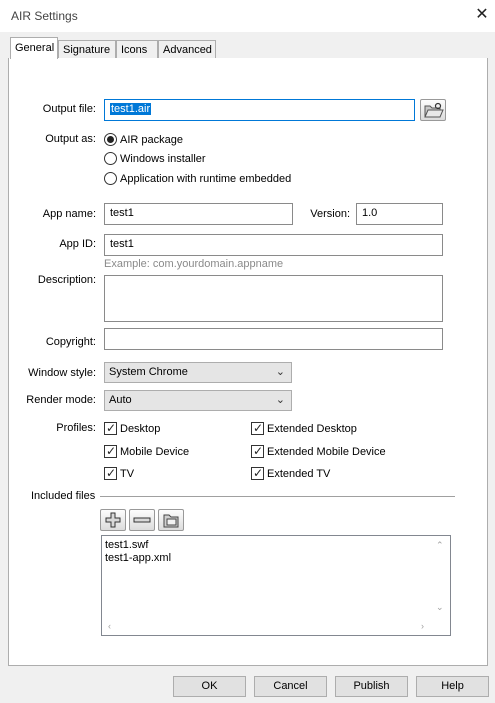 This screenshot has height=703, width=495. What do you see at coordinates (69, 109) in the screenshot?
I see `output-file-label: Output file:` at bounding box center [69, 109].